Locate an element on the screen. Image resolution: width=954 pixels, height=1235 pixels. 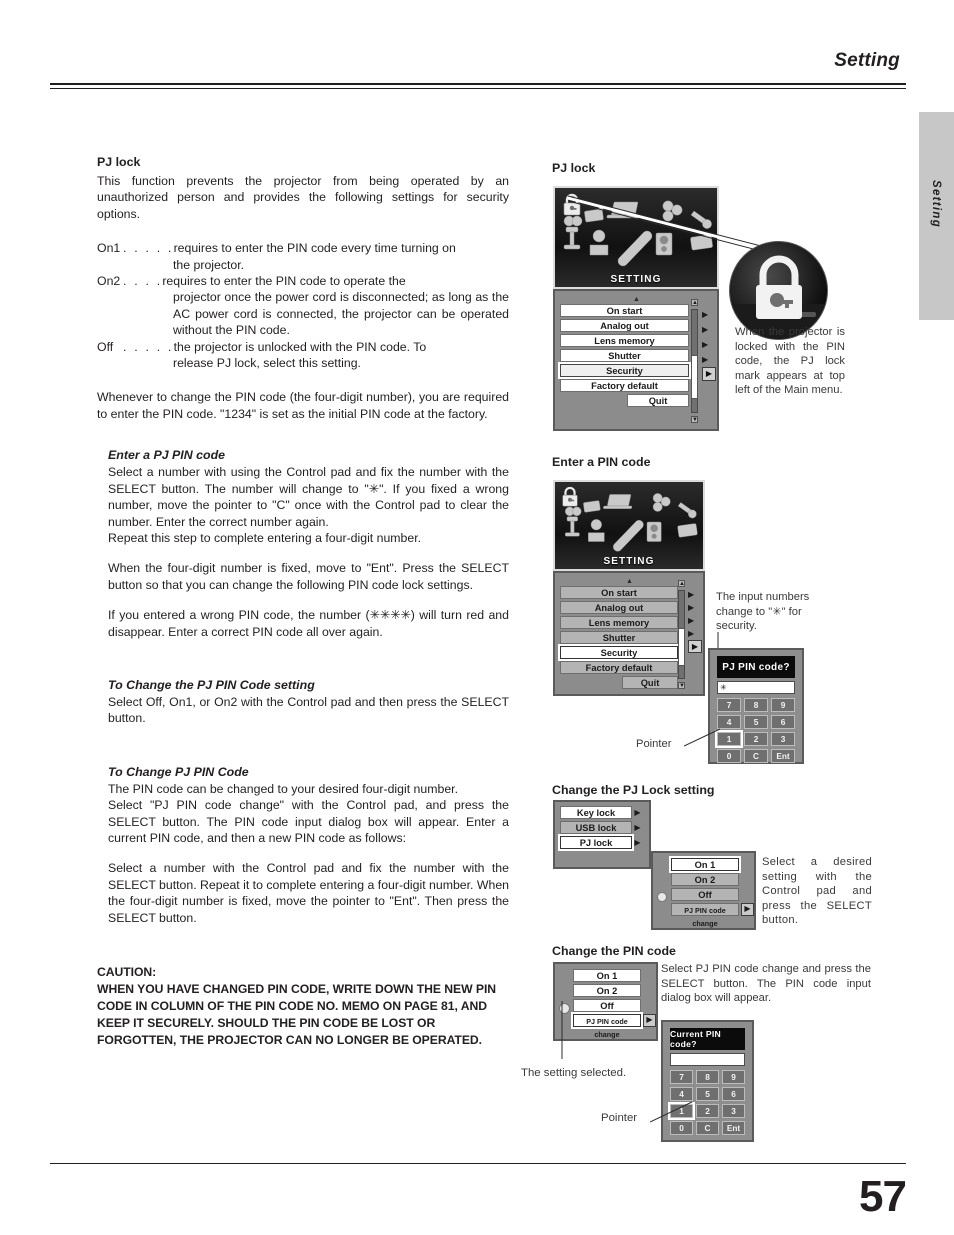
menu-row: PJ lock ▶ is located at coordinates (601, 842).